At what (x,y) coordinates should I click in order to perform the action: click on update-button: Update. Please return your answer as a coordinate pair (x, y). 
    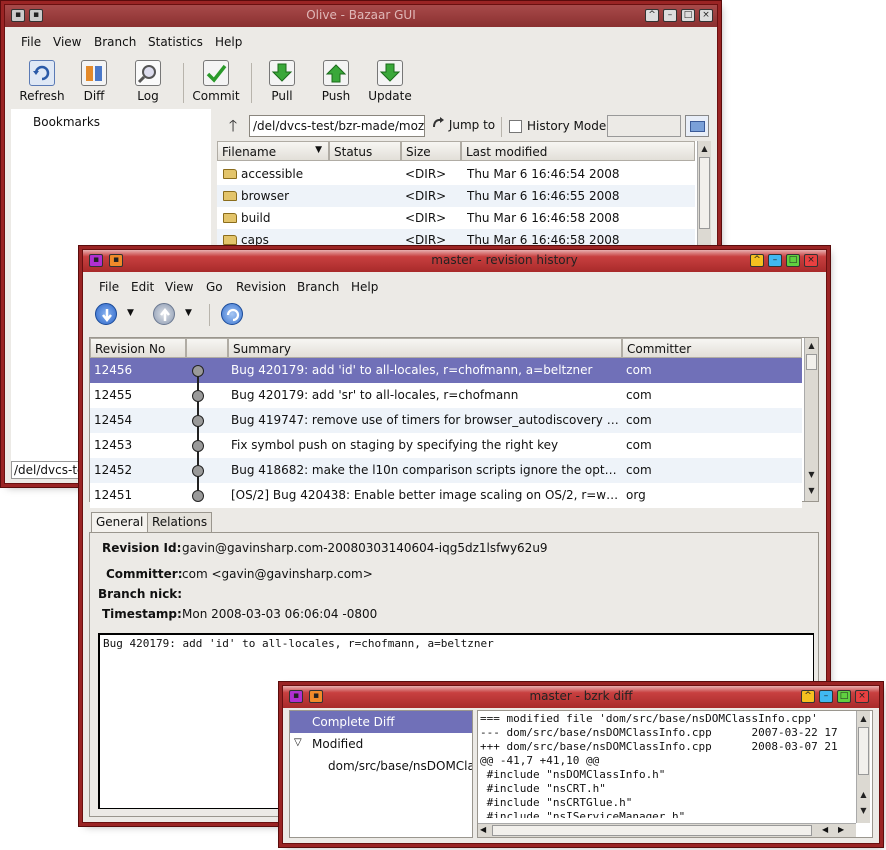
    Looking at the image, I should click on (390, 81).